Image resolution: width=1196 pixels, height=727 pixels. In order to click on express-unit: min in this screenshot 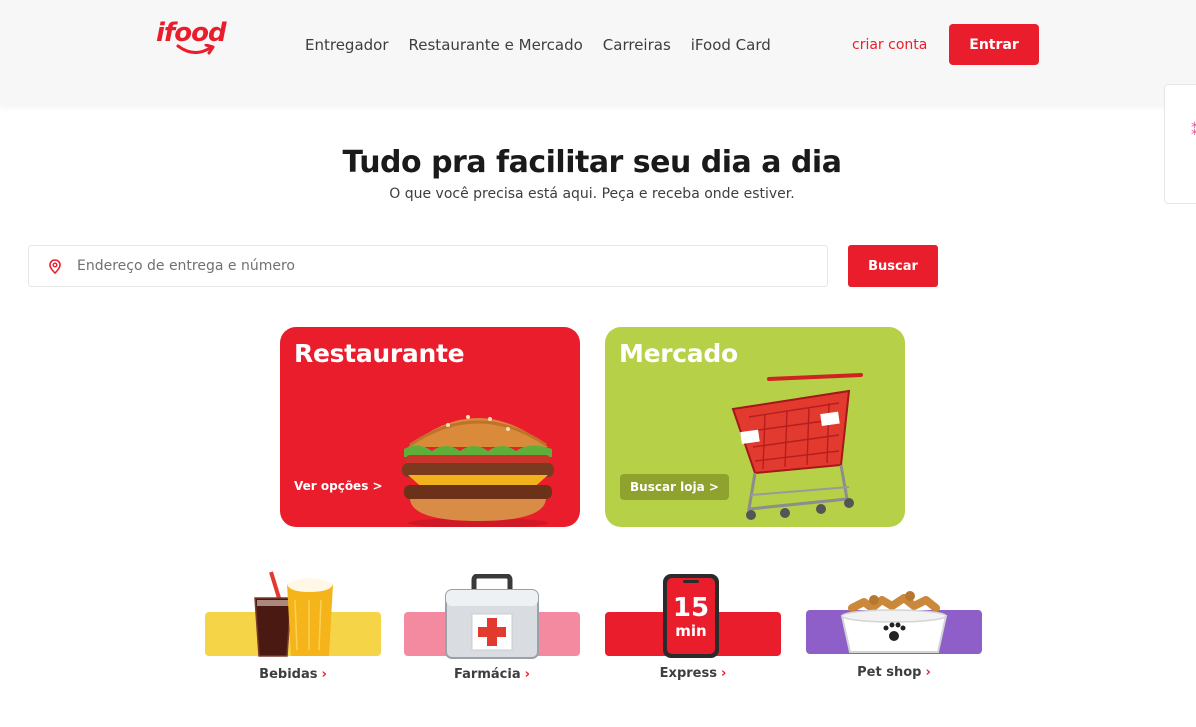, I will do `click(690, 631)`.